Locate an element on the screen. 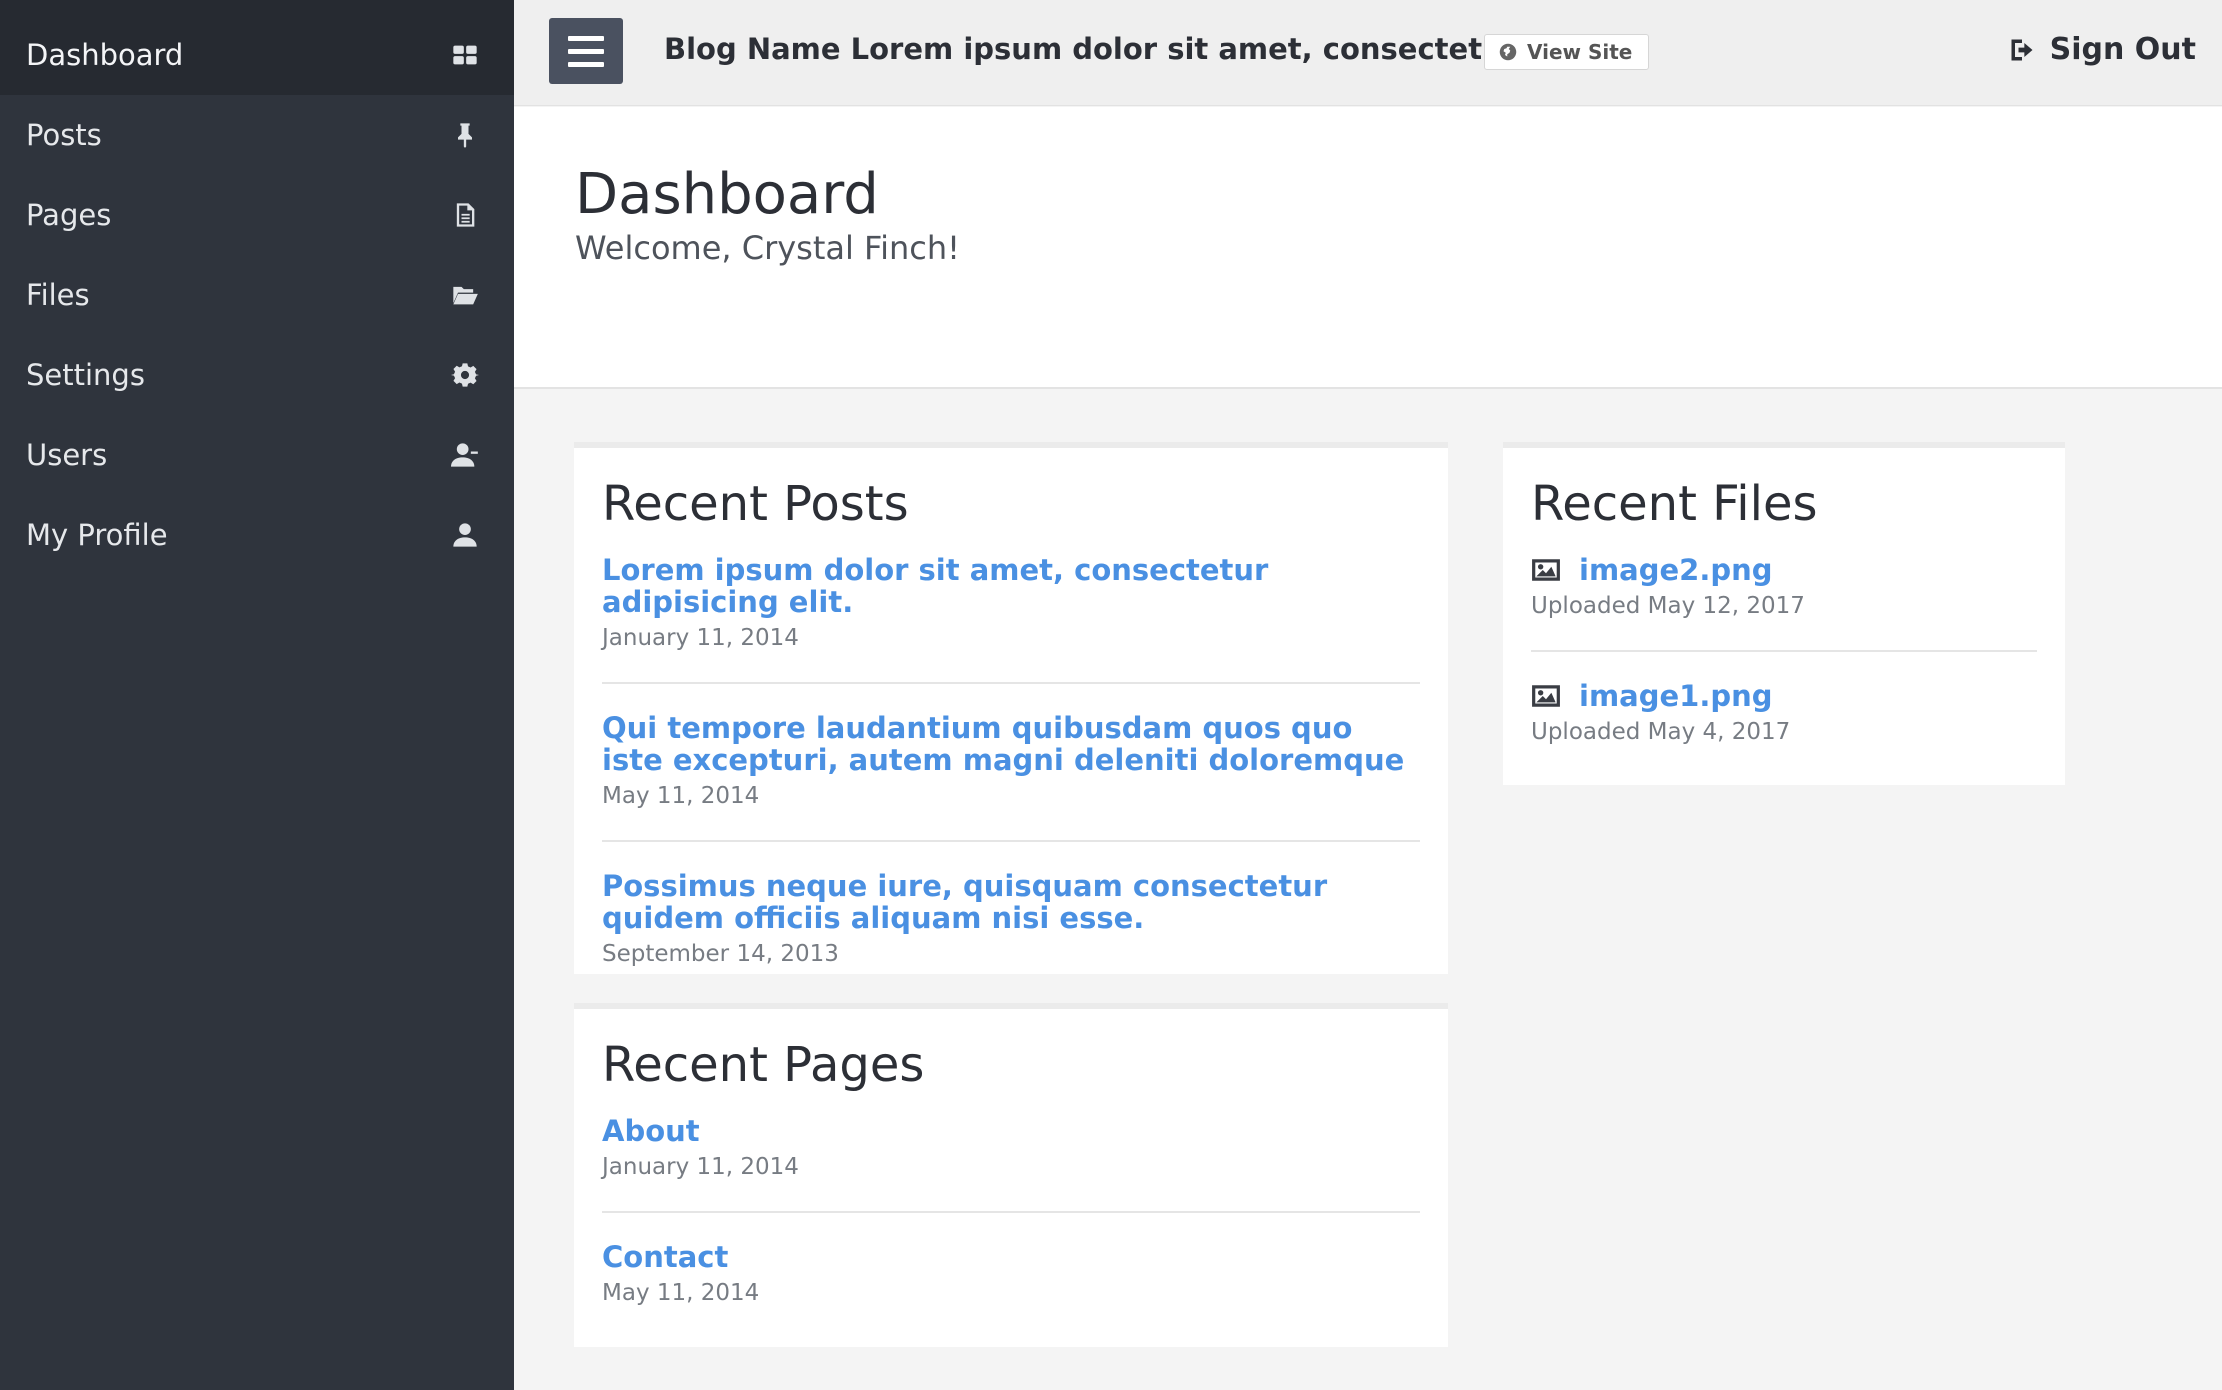  dashboard-grid-icon is located at coordinates (465, 55).